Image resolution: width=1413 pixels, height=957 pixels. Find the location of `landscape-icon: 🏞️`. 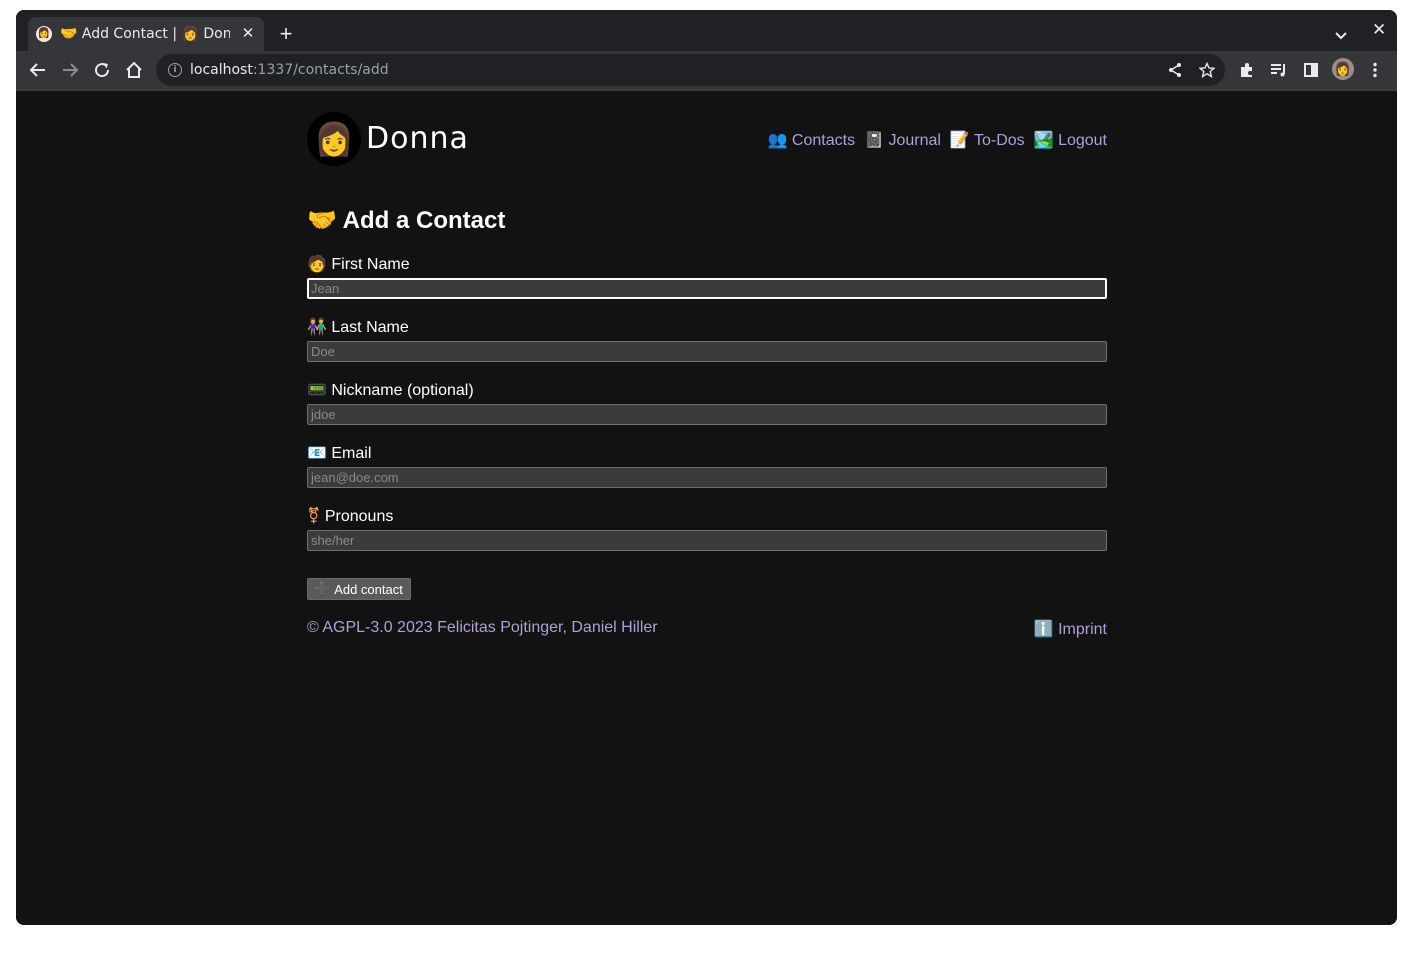

landscape-icon: 🏞️ is located at coordinates (1043, 139).